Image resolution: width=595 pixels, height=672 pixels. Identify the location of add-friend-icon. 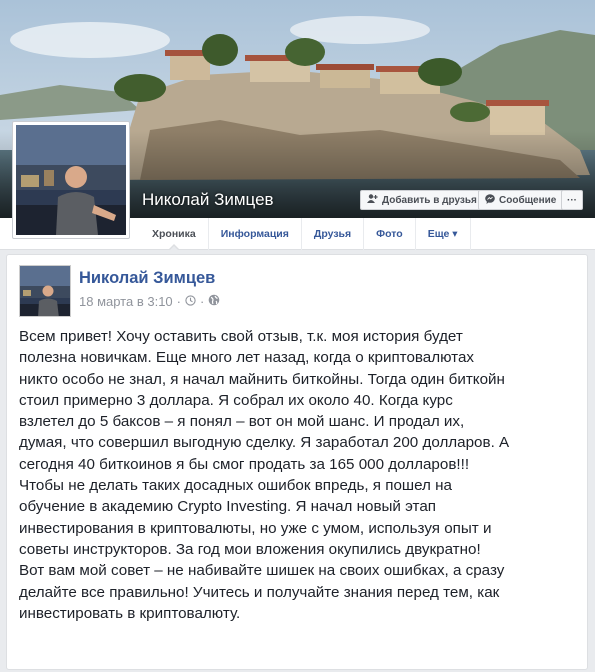
(372, 200).